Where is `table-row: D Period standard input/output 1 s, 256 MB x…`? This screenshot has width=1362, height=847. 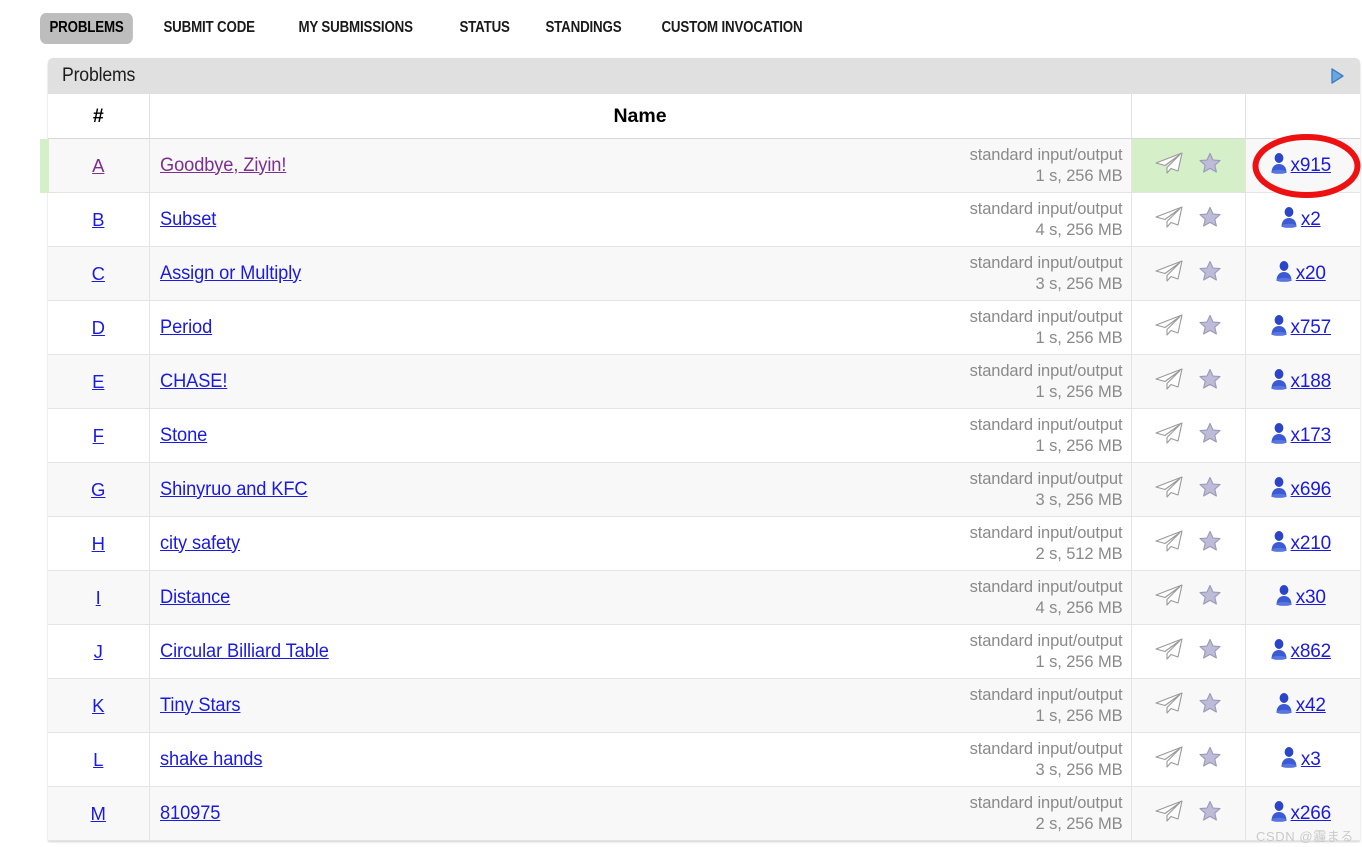
table-row: D Period standard input/output 1 s, 256 MB x… is located at coordinates (704, 327).